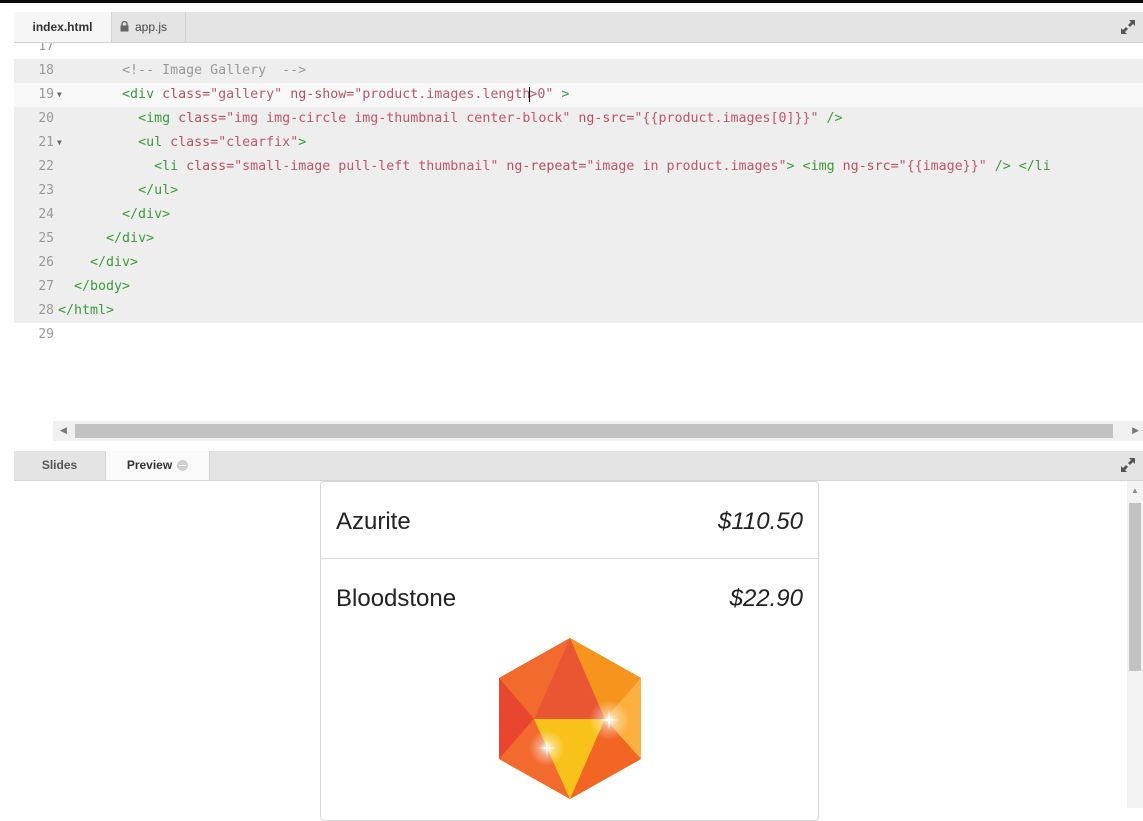 The height and width of the screenshot is (821, 1143). I want to click on gem-image, so click(570, 719).